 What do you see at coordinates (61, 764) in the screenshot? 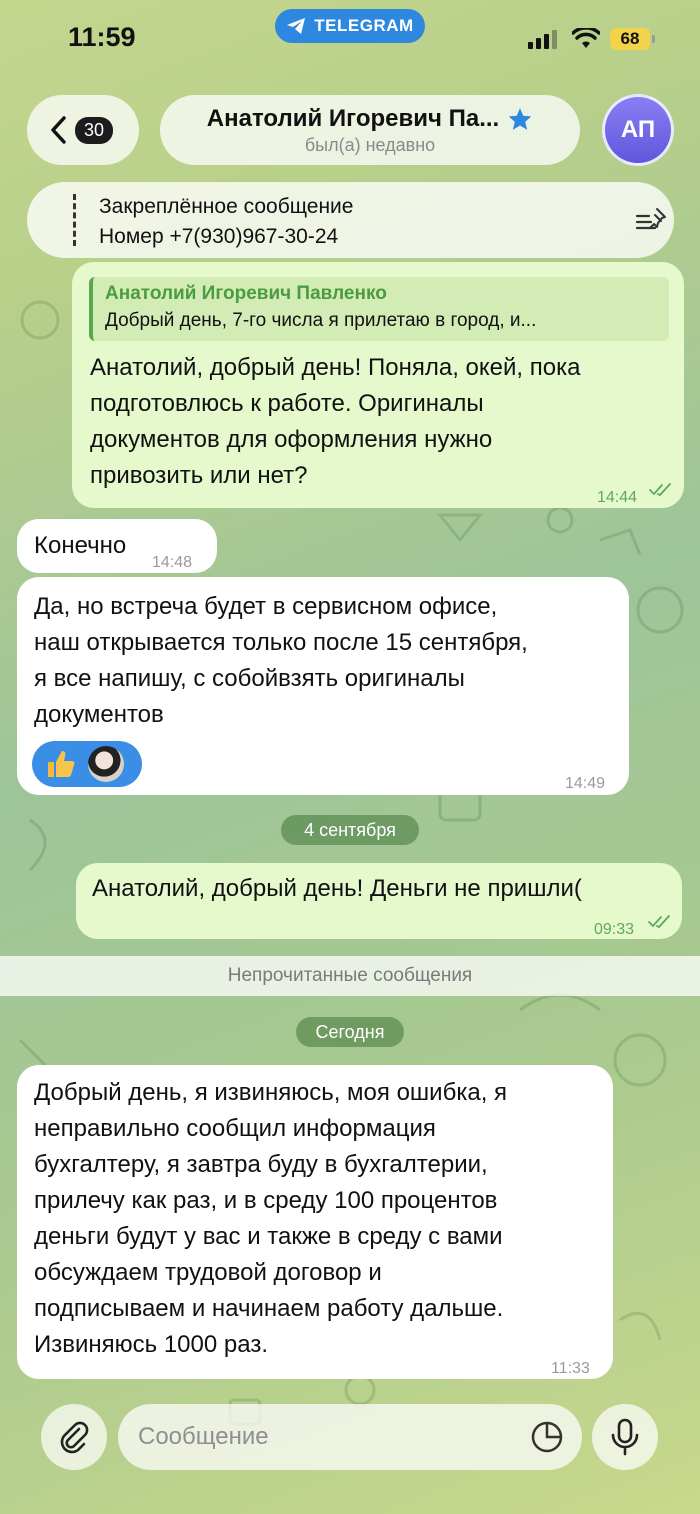
I see `thumbs-up-icon` at bounding box center [61, 764].